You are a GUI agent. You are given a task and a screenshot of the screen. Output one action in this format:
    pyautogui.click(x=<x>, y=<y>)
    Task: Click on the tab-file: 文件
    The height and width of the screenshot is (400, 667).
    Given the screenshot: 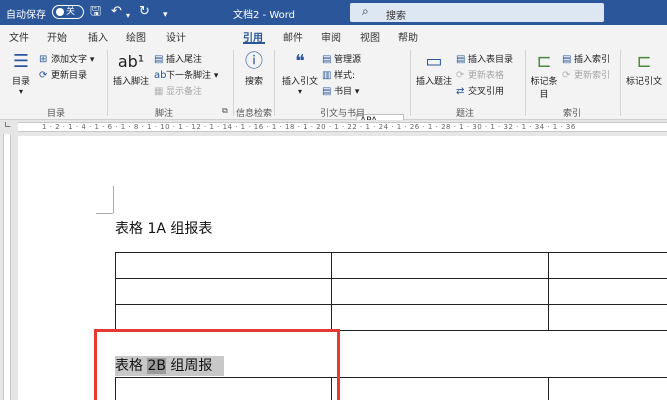 What is the action you would take?
    pyautogui.click(x=19, y=36)
    